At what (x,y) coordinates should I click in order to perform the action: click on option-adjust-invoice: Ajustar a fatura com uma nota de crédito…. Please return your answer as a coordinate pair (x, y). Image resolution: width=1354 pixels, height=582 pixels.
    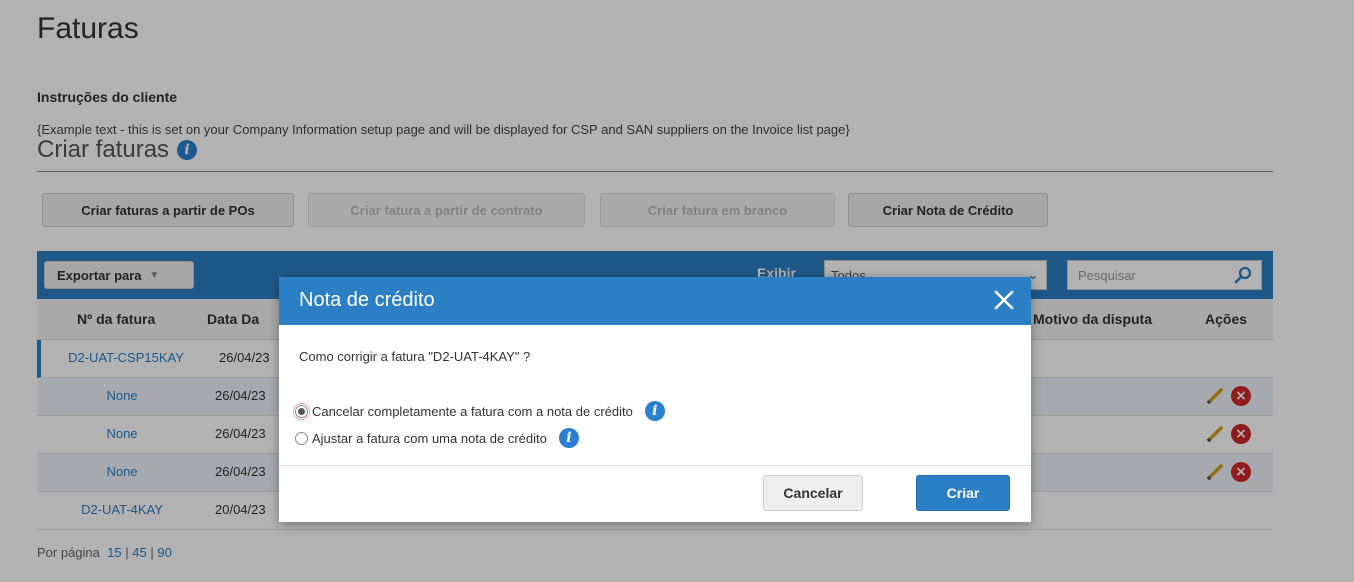
    Looking at the image, I should click on (437, 438).